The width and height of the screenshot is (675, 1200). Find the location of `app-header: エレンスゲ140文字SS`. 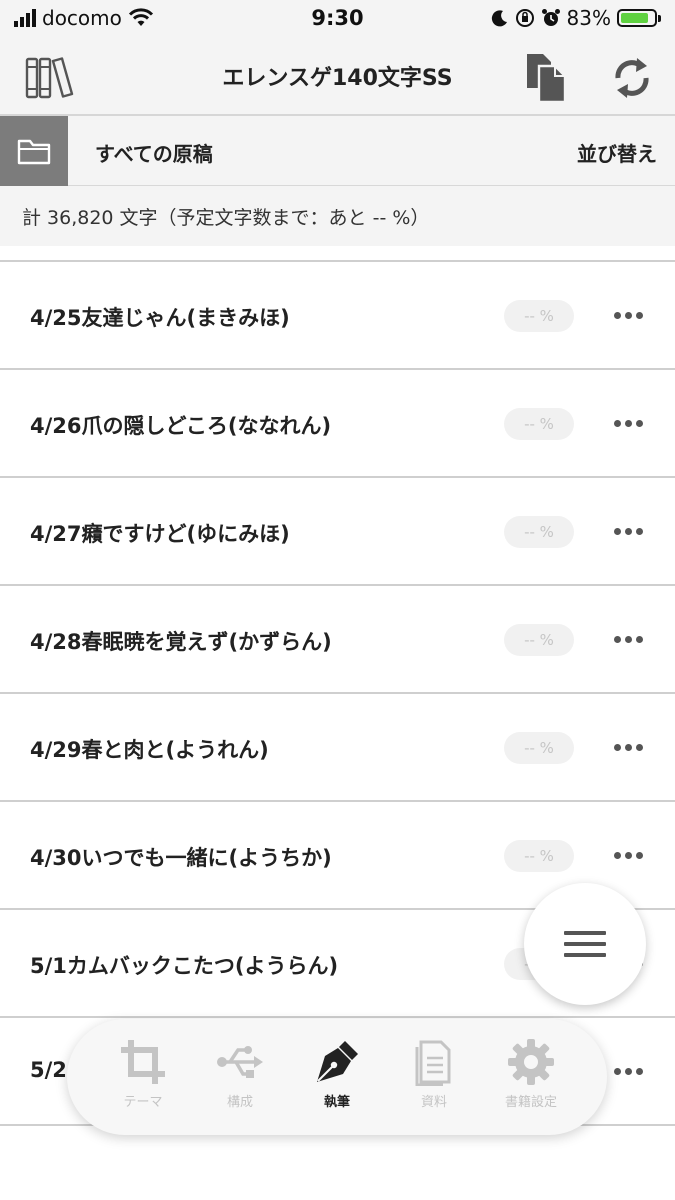

app-header: エレンスゲ140文字SS is located at coordinates (337, 76).